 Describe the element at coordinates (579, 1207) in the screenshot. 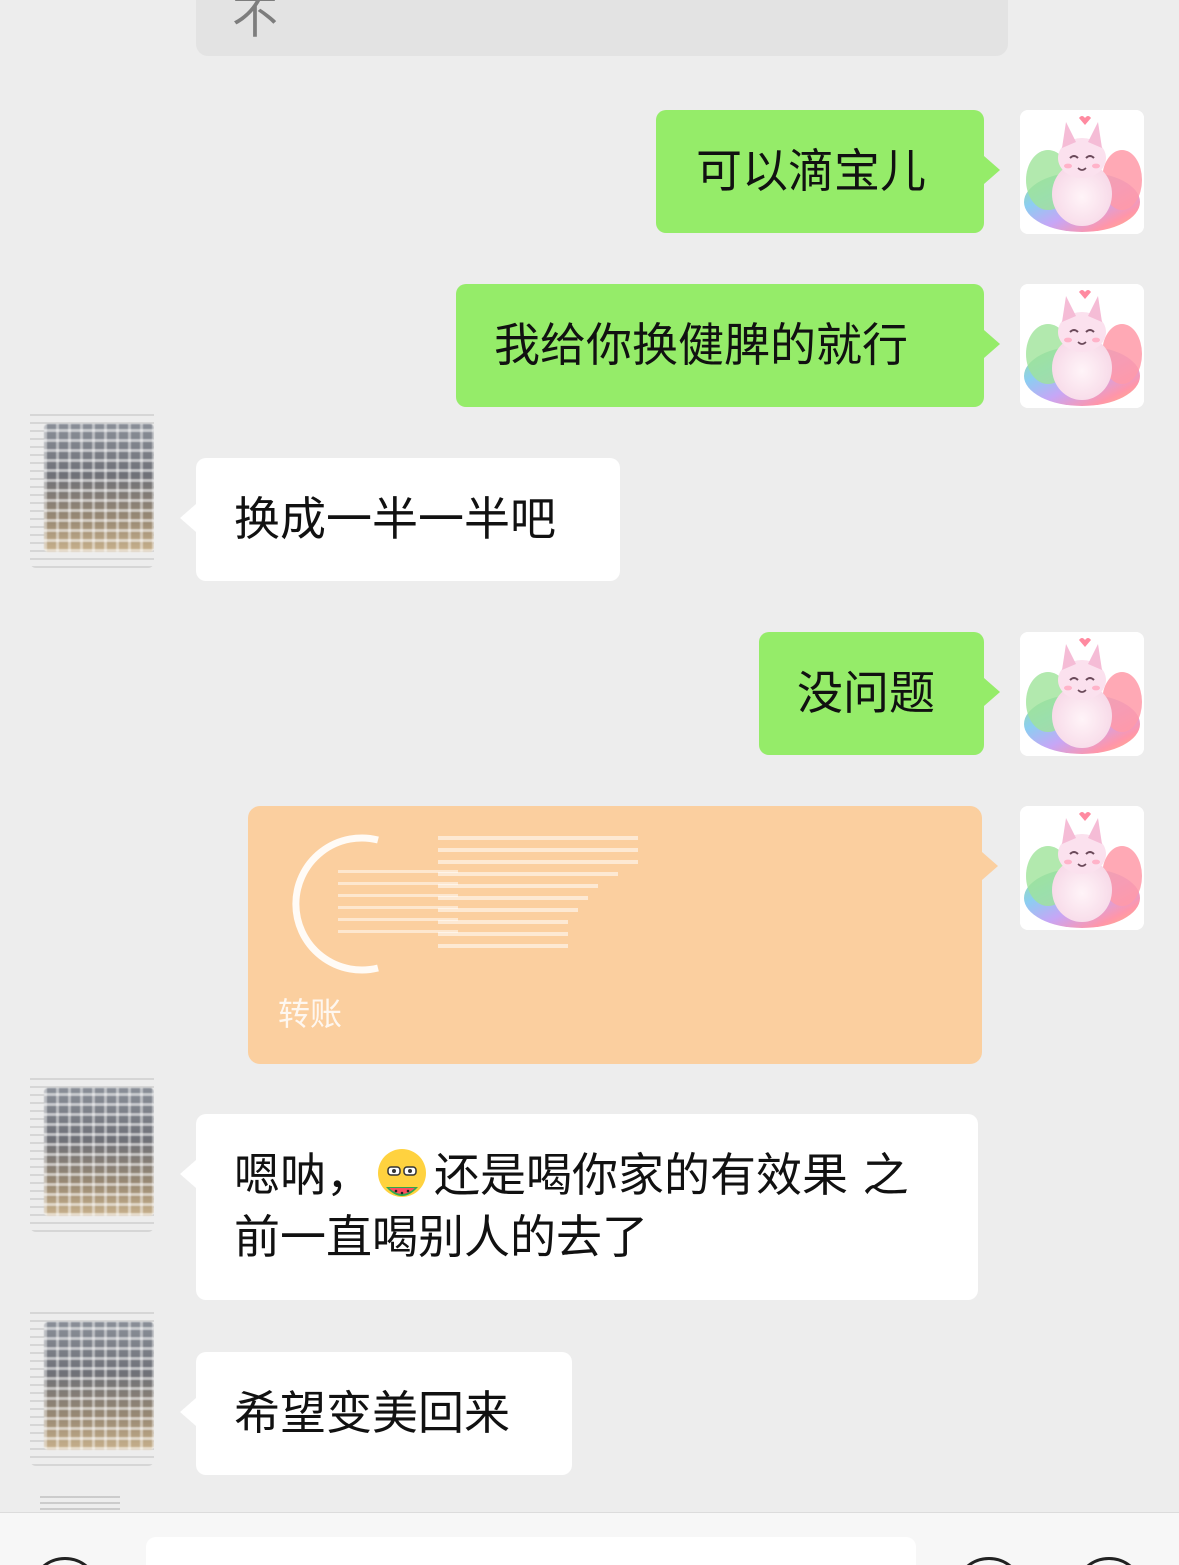

I see `message-bubble-incoming: 嗯呐， 还是喝你家的有效果 之前一直喝别人的去了` at that location.